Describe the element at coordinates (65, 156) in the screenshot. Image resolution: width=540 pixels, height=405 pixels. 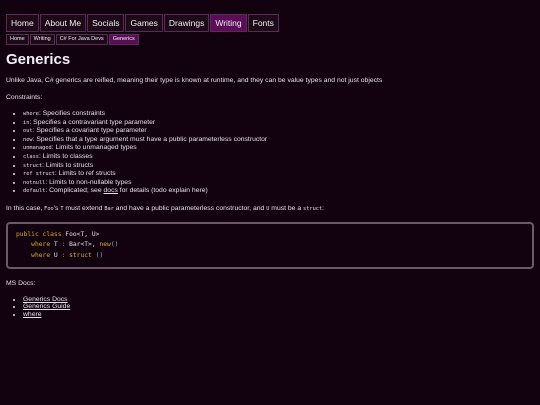
I see `constraint-text: : Limits to classes` at that location.